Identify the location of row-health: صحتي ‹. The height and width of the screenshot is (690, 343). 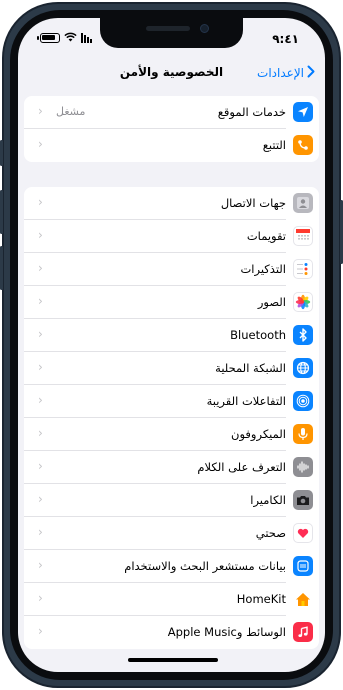
(171, 533).